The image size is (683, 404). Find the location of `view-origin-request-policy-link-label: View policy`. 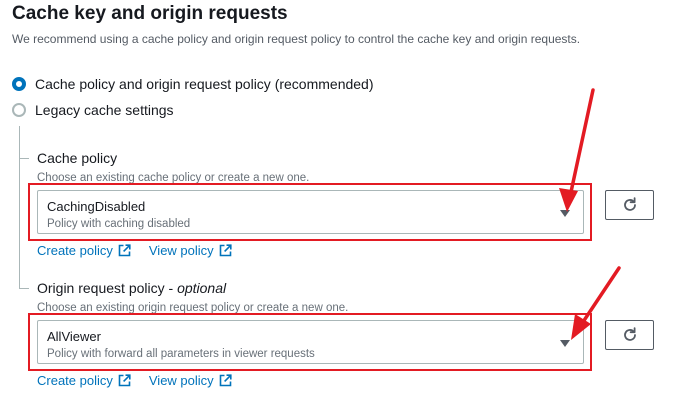

view-origin-request-policy-link-label: View policy is located at coordinates (181, 380).